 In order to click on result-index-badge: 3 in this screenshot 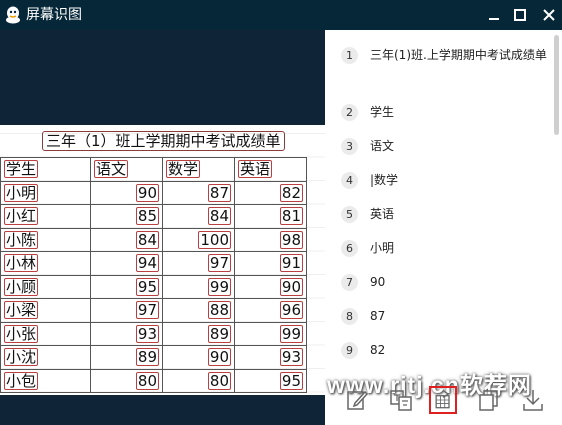, I will do `click(349, 146)`.